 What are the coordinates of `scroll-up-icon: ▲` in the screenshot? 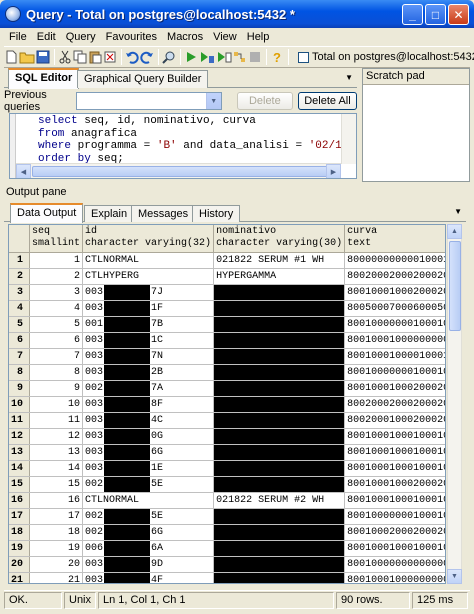 It's located at (454, 231).